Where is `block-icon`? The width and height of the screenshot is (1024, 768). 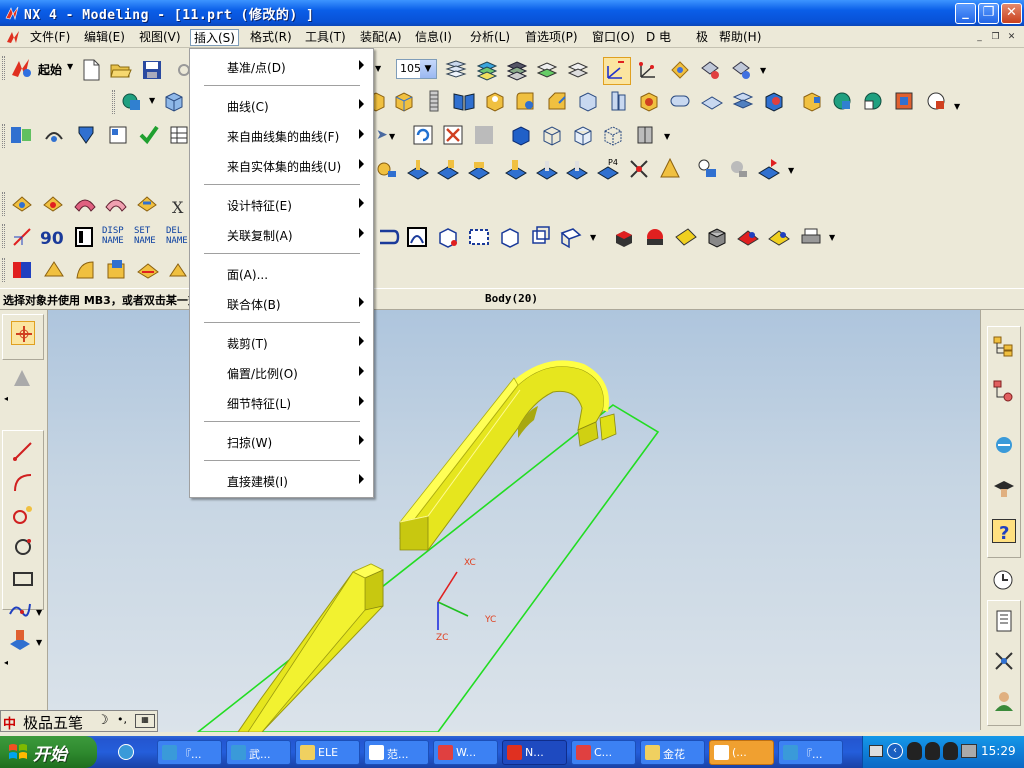
block-icon is located at coordinates (174, 101).